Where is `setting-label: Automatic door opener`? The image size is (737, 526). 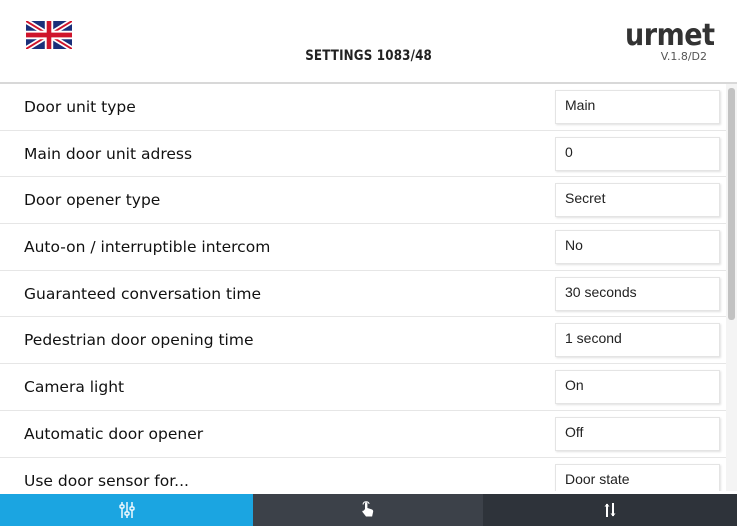 setting-label: Automatic door opener is located at coordinates (114, 433).